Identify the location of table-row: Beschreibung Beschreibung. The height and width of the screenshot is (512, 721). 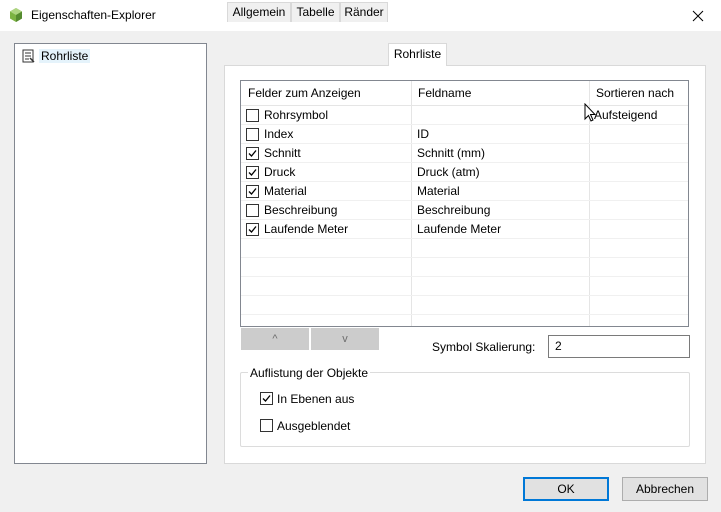
(464, 210).